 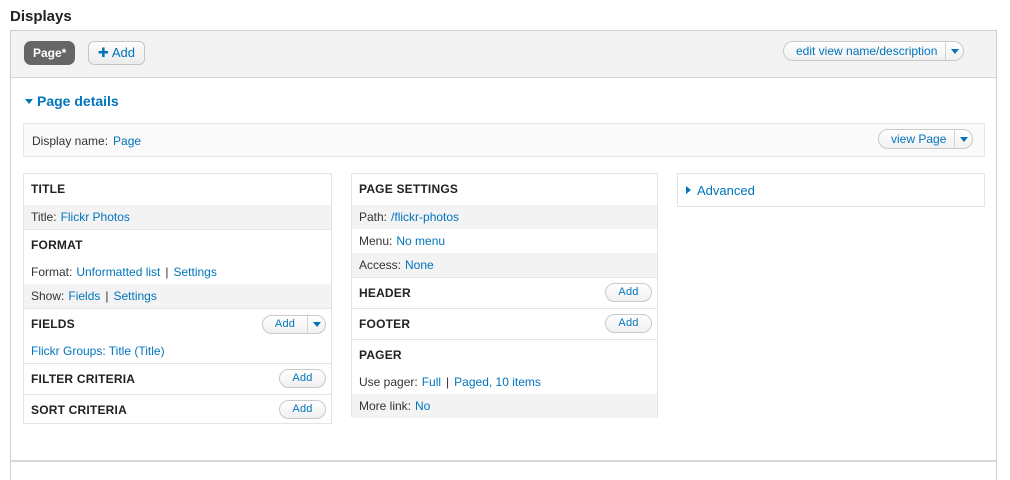 What do you see at coordinates (422, 406) in the screenshot?
I see `more-link-value: No` at bounding box center [422, 406].